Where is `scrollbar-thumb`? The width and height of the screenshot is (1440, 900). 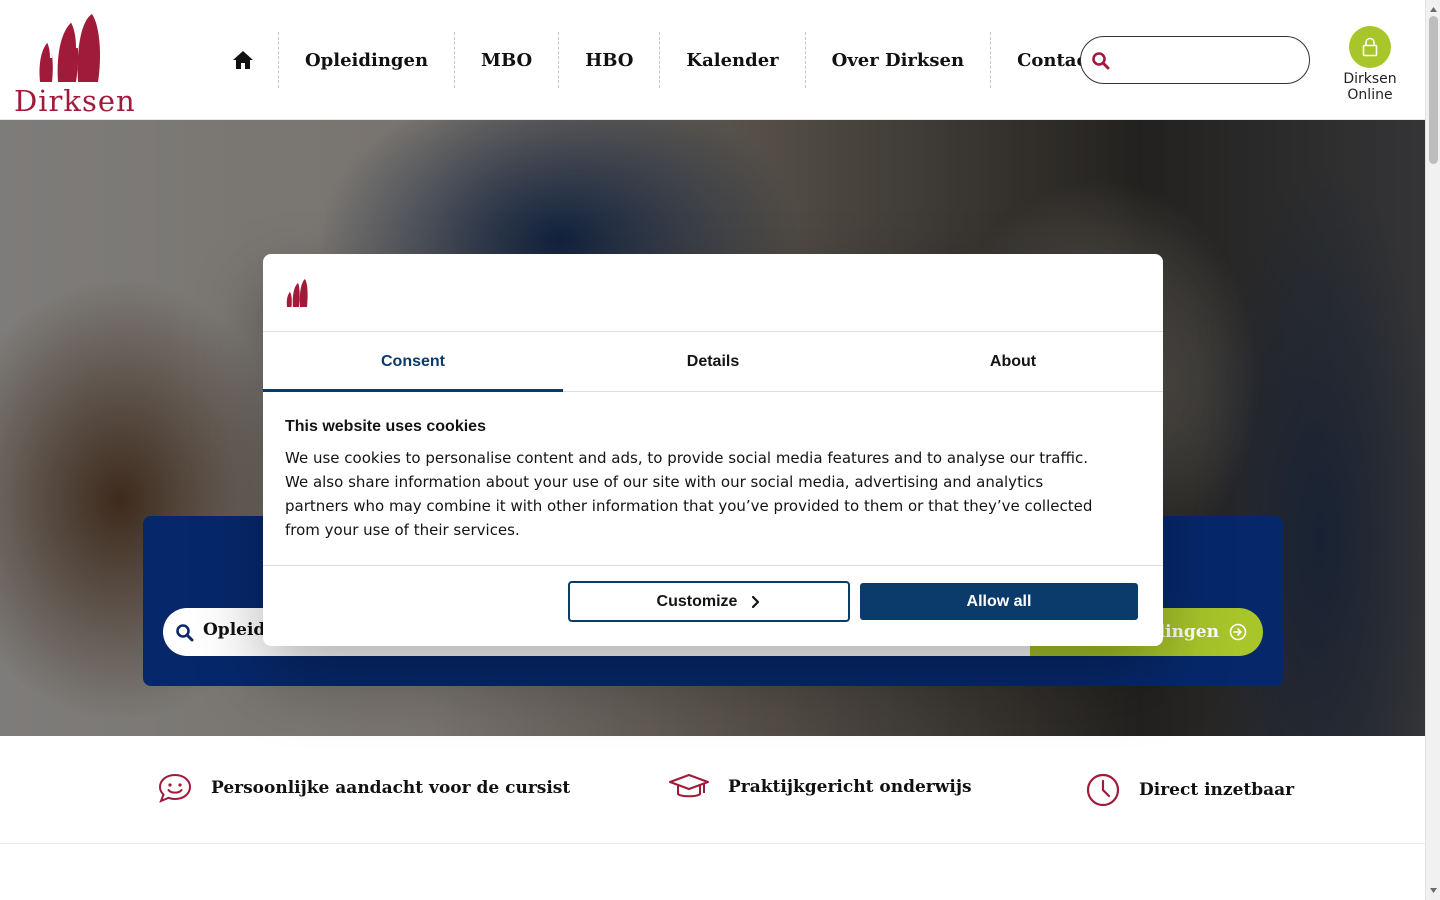
scrollbar-thumb is located at coordinates (1433, 90).